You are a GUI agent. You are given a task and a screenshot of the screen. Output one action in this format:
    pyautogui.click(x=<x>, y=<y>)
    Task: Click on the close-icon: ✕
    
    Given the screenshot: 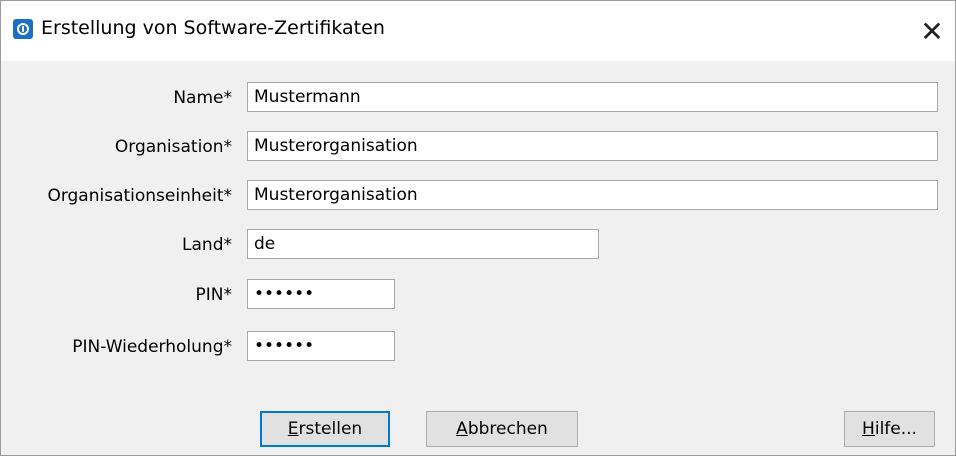 What is the action you would take?
    pyautogui.click(x=932, y=31)
    